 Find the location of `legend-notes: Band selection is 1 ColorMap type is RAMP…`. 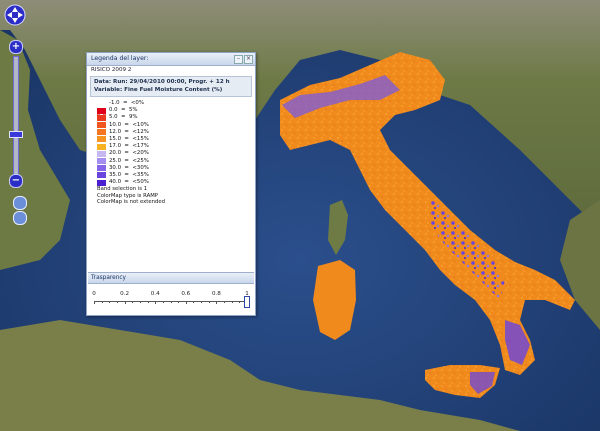

legend-notes: Band selection is 1 ColorMap type is RAMP… is located at coordinates (171, 196).